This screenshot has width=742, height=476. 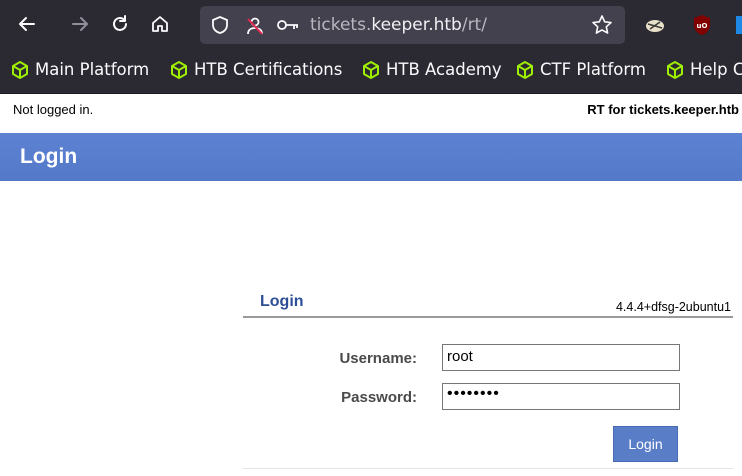 I want to click on url-host: keeper.htb, so click(x=416, y=25).